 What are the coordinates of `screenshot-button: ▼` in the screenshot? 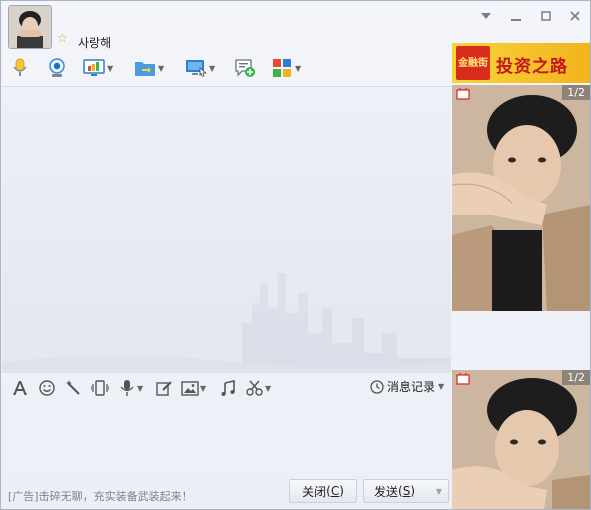 It's located at (259, 388).